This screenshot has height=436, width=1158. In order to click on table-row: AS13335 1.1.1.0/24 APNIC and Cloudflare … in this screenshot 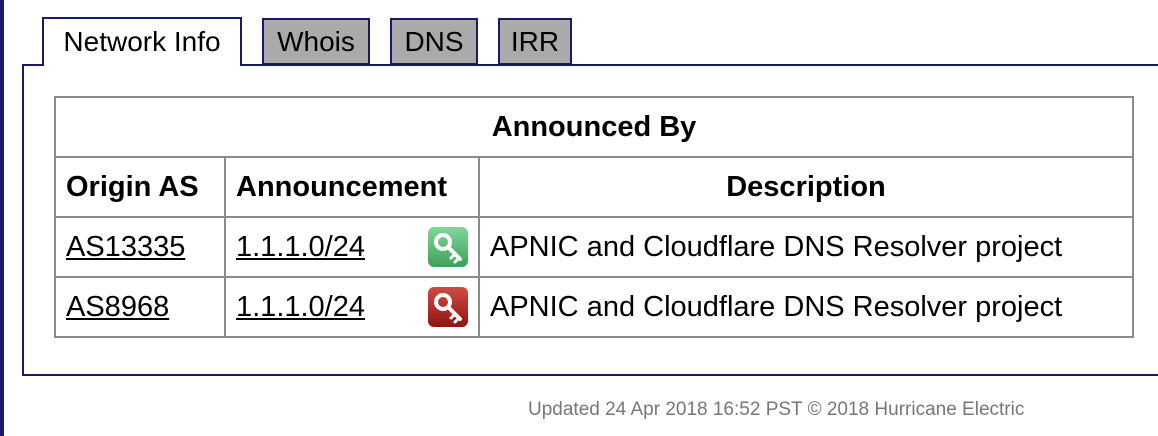, I will do `click(594, 247)`.